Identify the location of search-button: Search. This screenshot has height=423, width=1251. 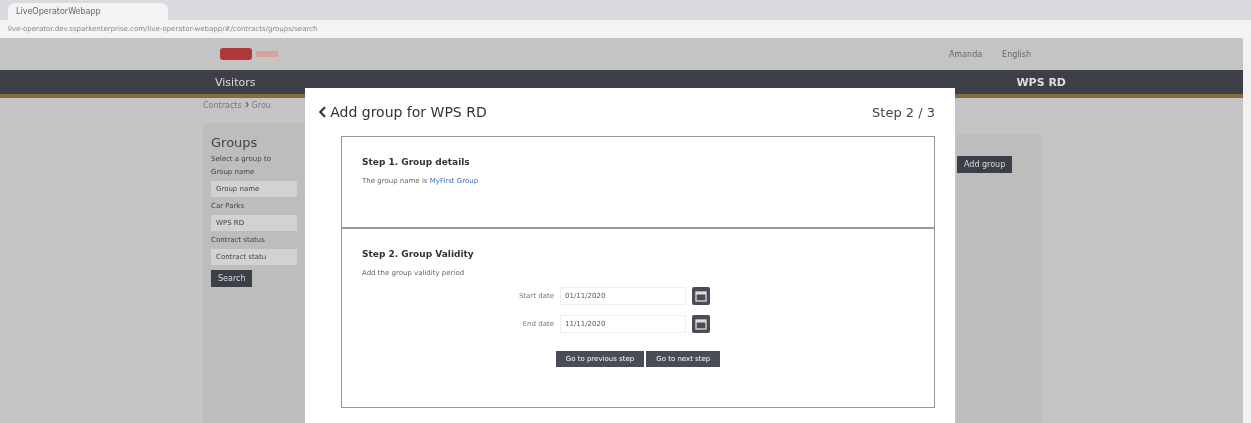
(232, 278).